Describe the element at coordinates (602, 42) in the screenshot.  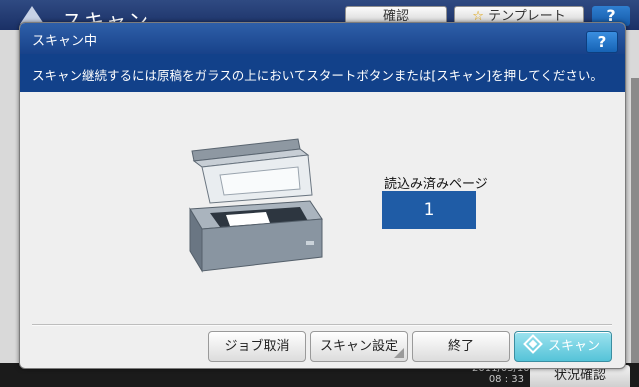
I see `dialog-help-button: ?` at that location.